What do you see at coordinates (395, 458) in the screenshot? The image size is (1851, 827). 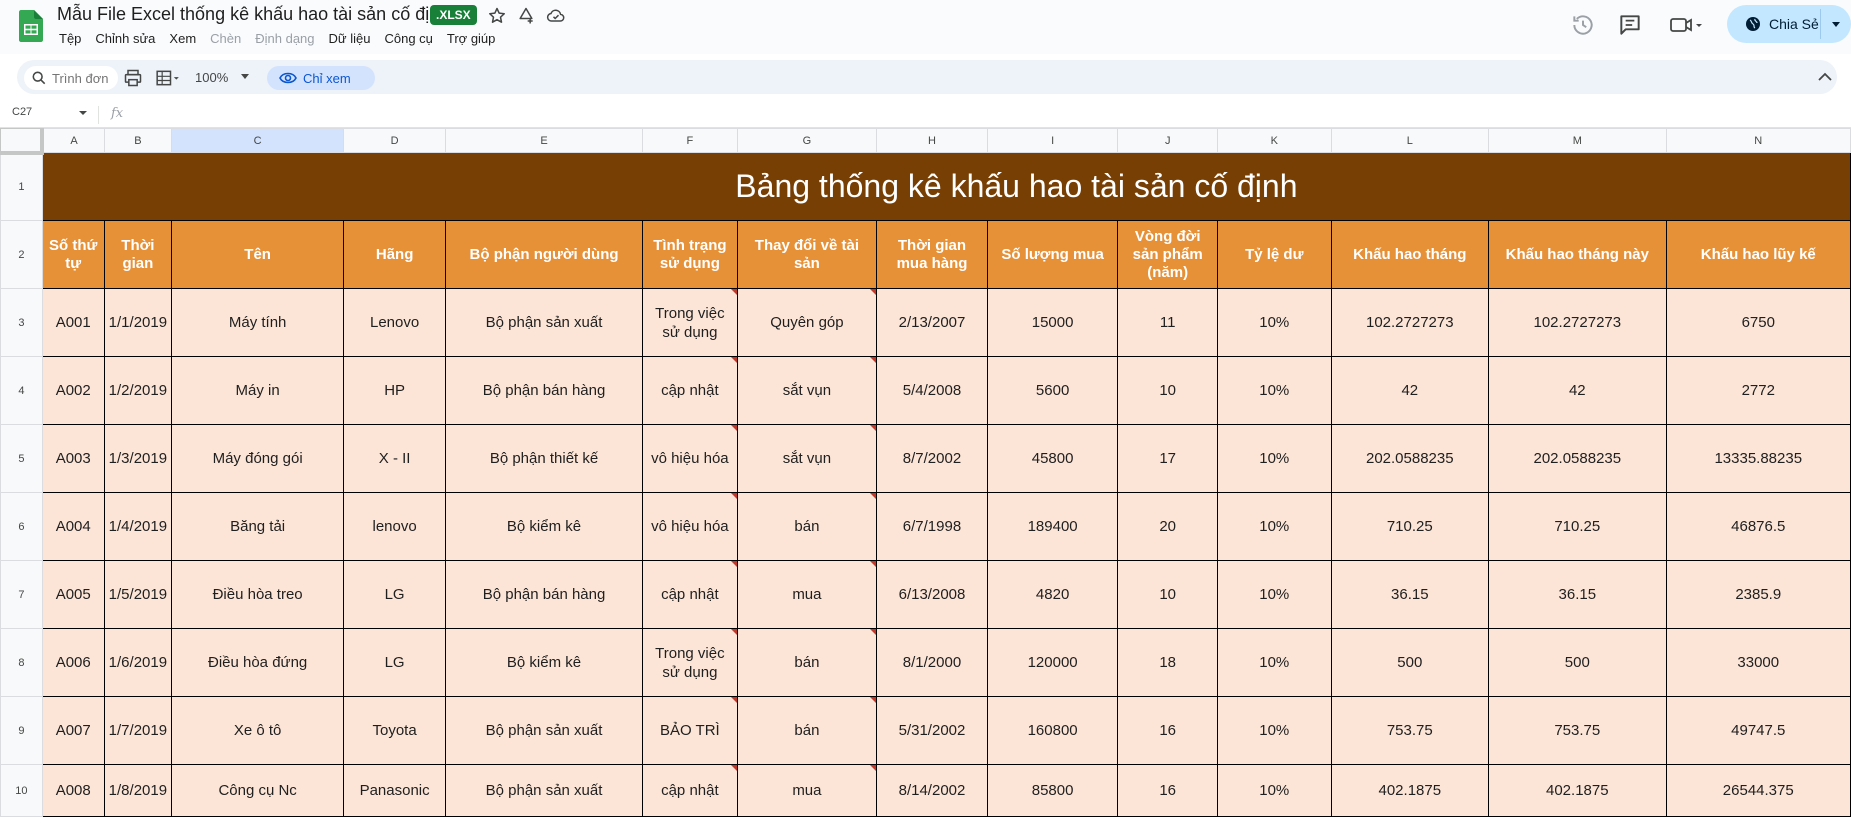 I see `data-cell: X - II` at bounding box center [395, 458].